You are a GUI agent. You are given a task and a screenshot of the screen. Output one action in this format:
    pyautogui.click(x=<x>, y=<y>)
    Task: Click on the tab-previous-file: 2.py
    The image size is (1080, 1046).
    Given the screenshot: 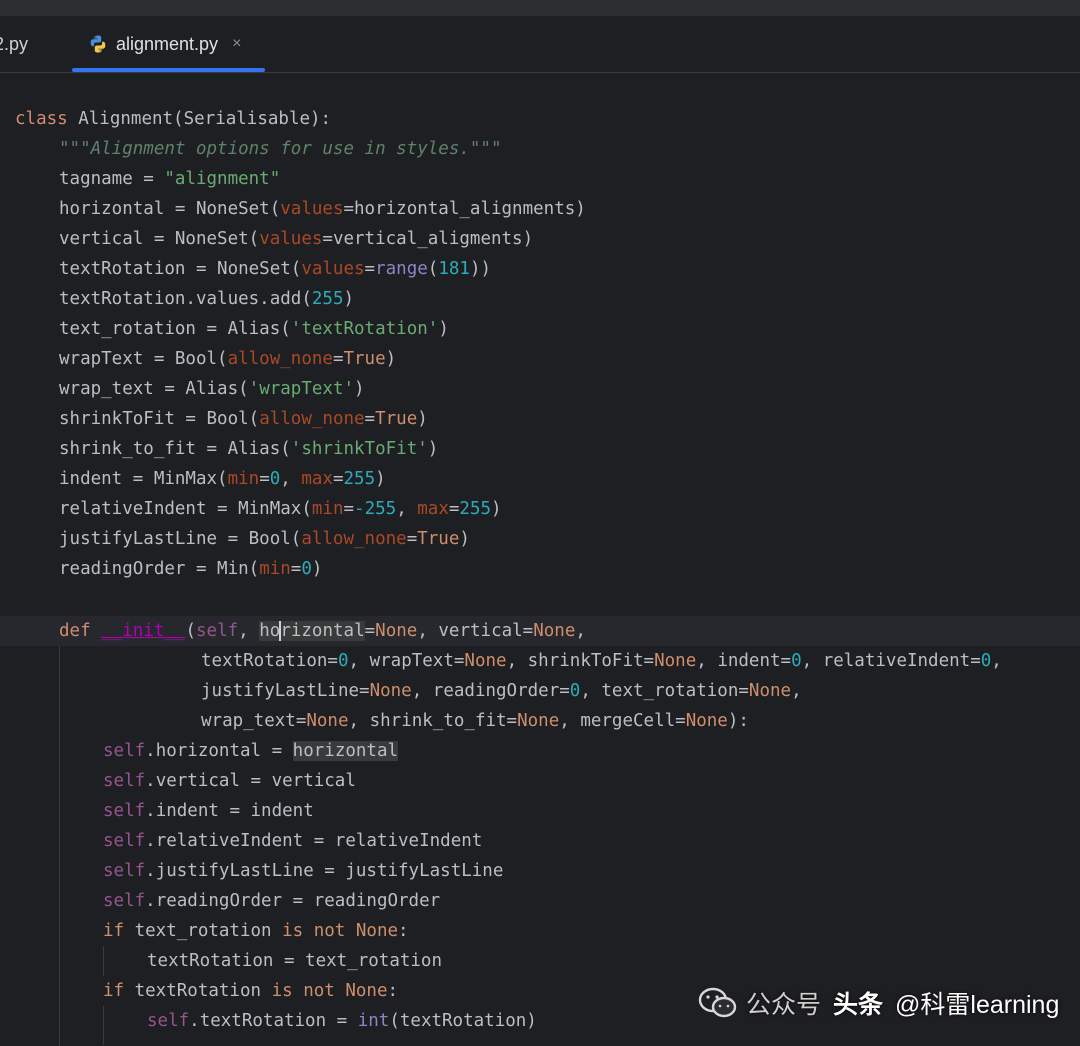 What is the action you would take?
    pyautogui.click(x=14, y=44)
    